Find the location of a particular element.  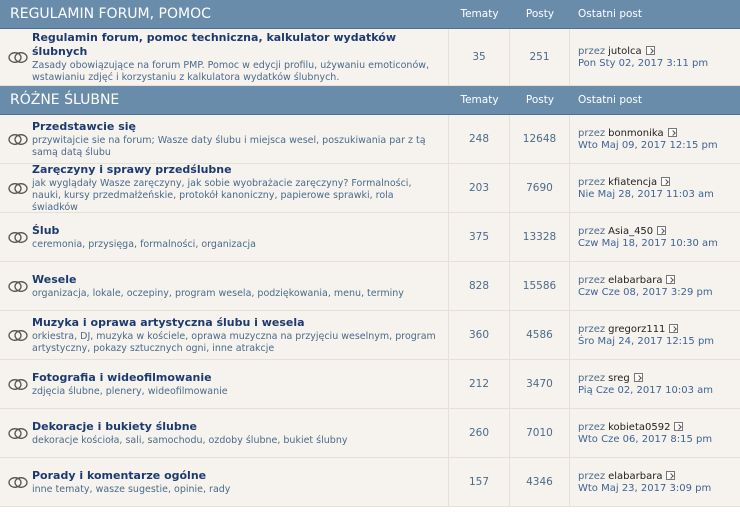

forum-title-link: Porady i komentarze ogólne is located at coordinates (237, 476).